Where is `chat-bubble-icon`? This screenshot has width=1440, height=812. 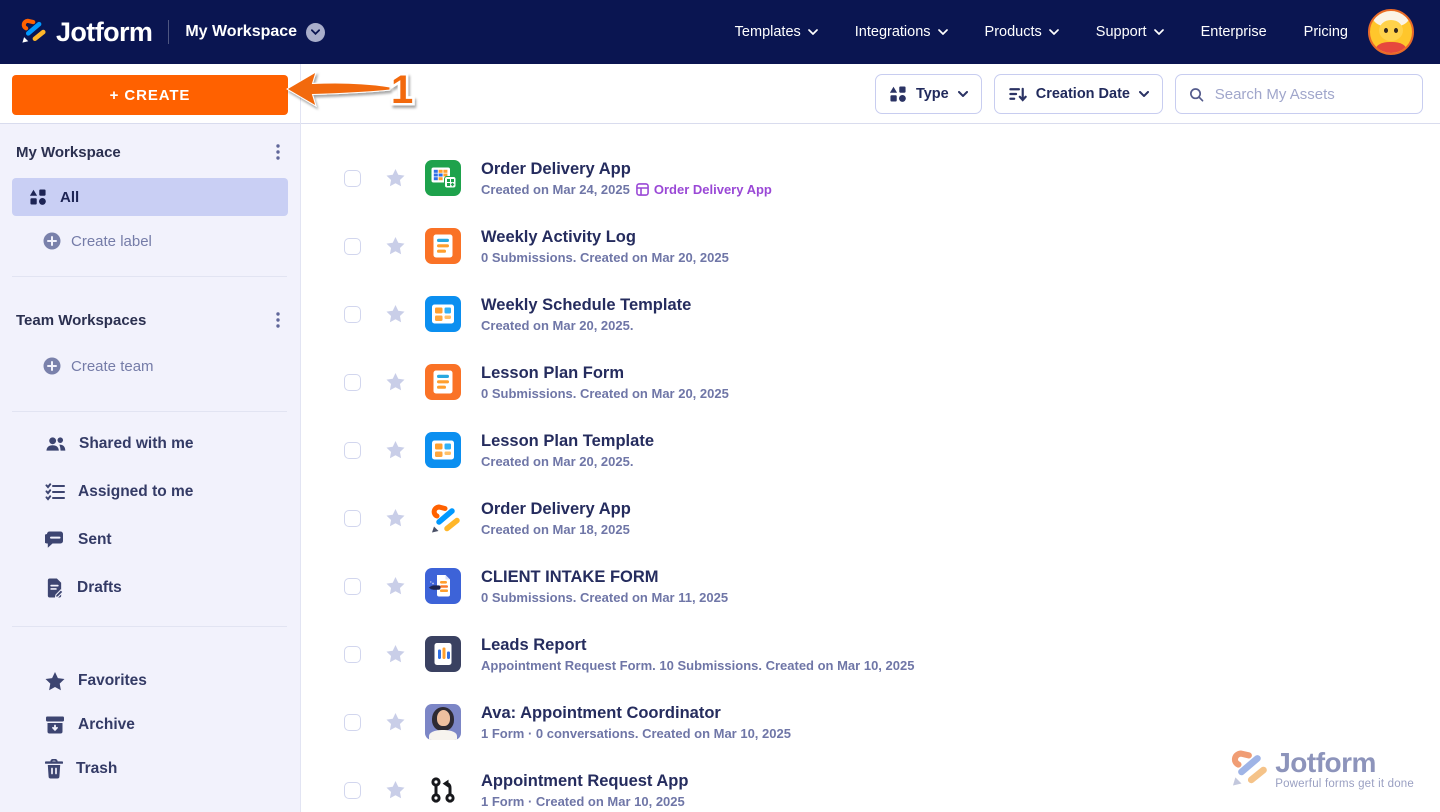 chat-bubble-icon is located at coordinates (54, 539).